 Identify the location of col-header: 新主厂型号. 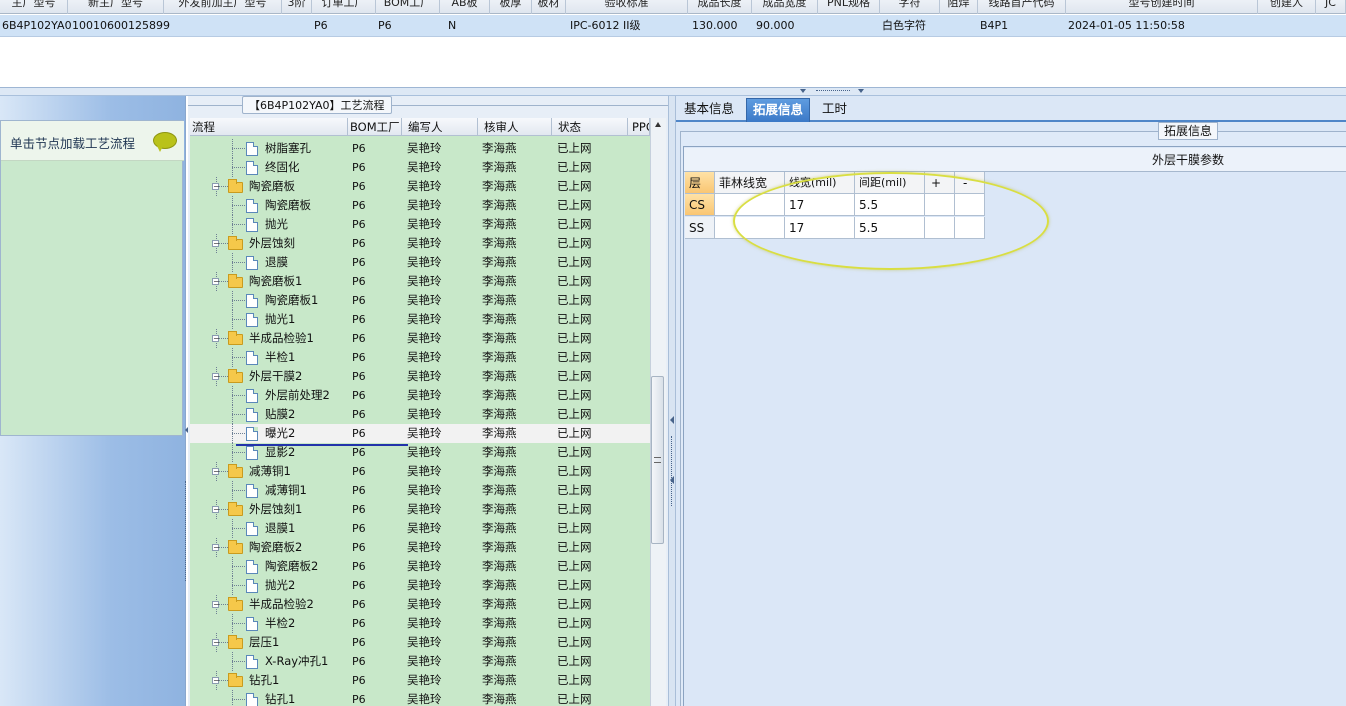
(116, 7).